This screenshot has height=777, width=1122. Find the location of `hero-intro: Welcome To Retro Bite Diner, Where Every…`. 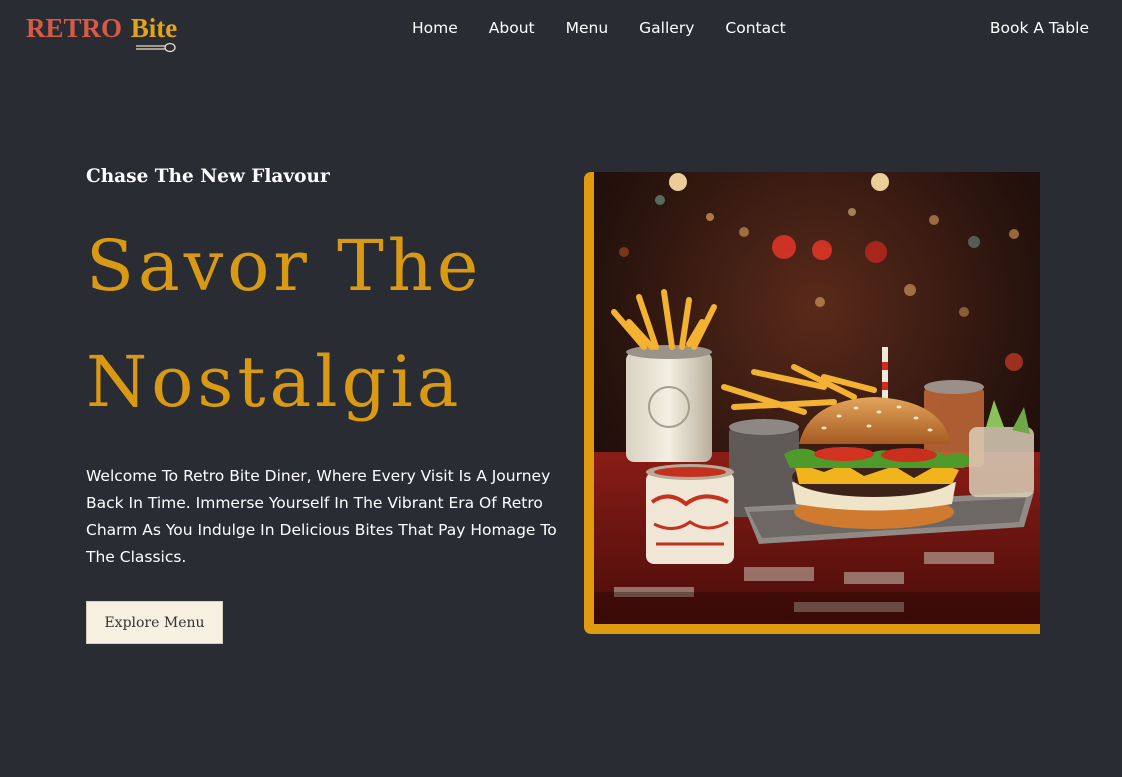

hero-intro: Welcome To Retro Bite Diner, Where Every… is located at coordinates (321, 516).